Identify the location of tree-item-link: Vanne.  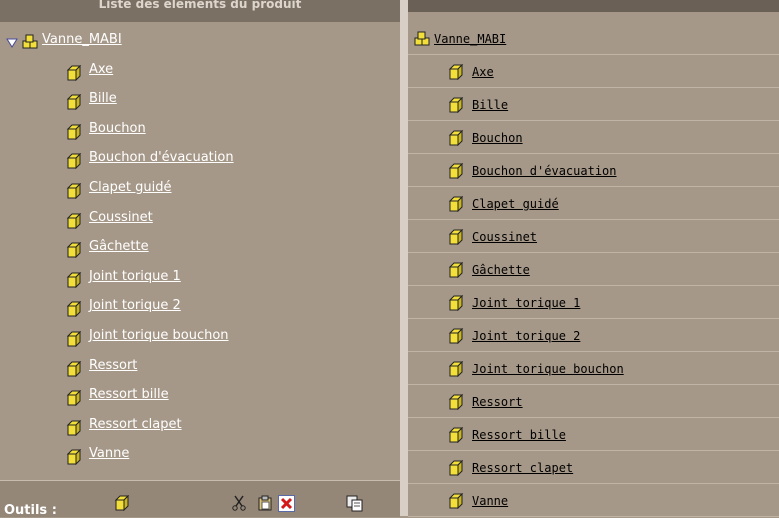
(109, 453).